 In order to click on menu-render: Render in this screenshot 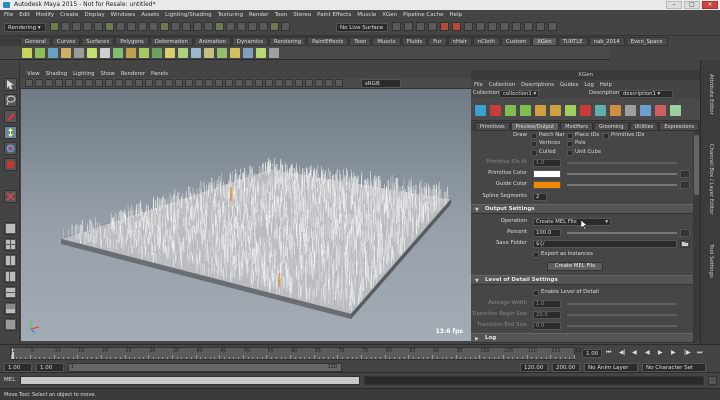, I will do `click(259, 15)`.